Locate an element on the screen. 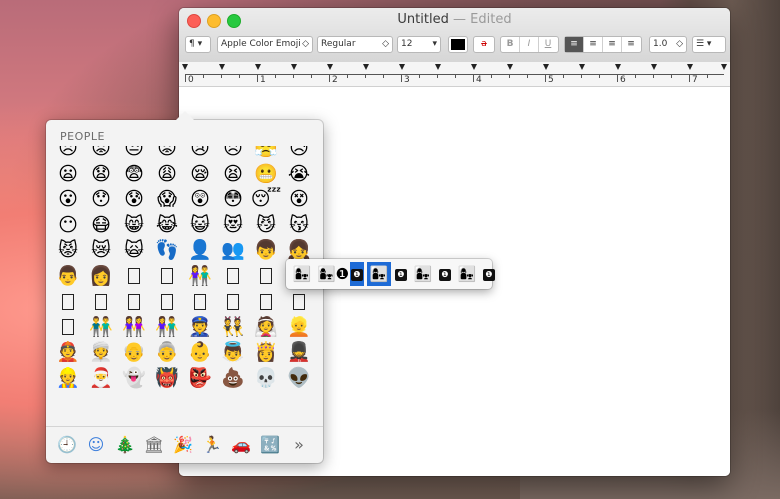 This screenshot has height=499, width=780. right-margin-marker is located at coordinates (724, 67).